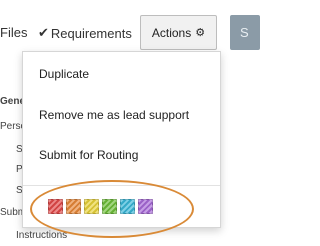 This screenshot has height=246, width=320. What do you see at coordinates (200, 33) in the screenshot?
I see `gear-icon: ⚙` at bounding box center [200, 33].